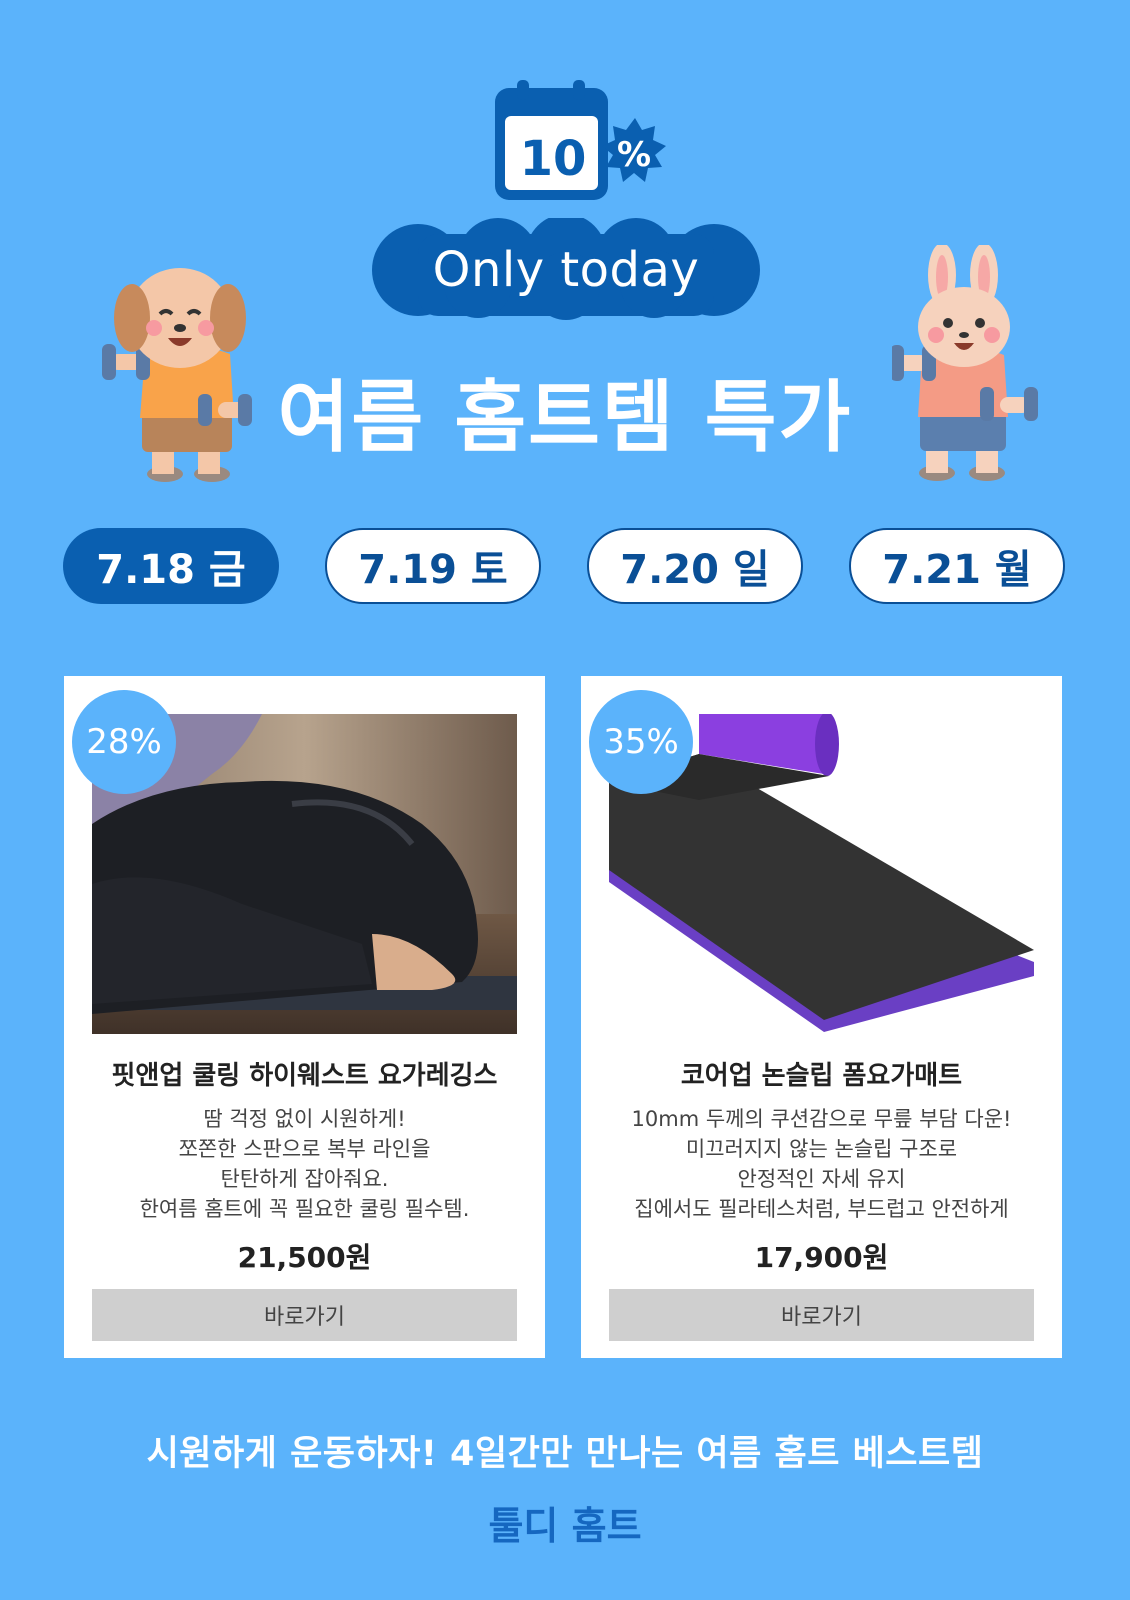 Image resolution: width=1130 pixels, height=1600 pixels. Describe the element at coordinates (821, 1209) in the screenshot. I see `description-line: 집에서도 필라테스처럼, 부드럽고 안전하게` at that location.